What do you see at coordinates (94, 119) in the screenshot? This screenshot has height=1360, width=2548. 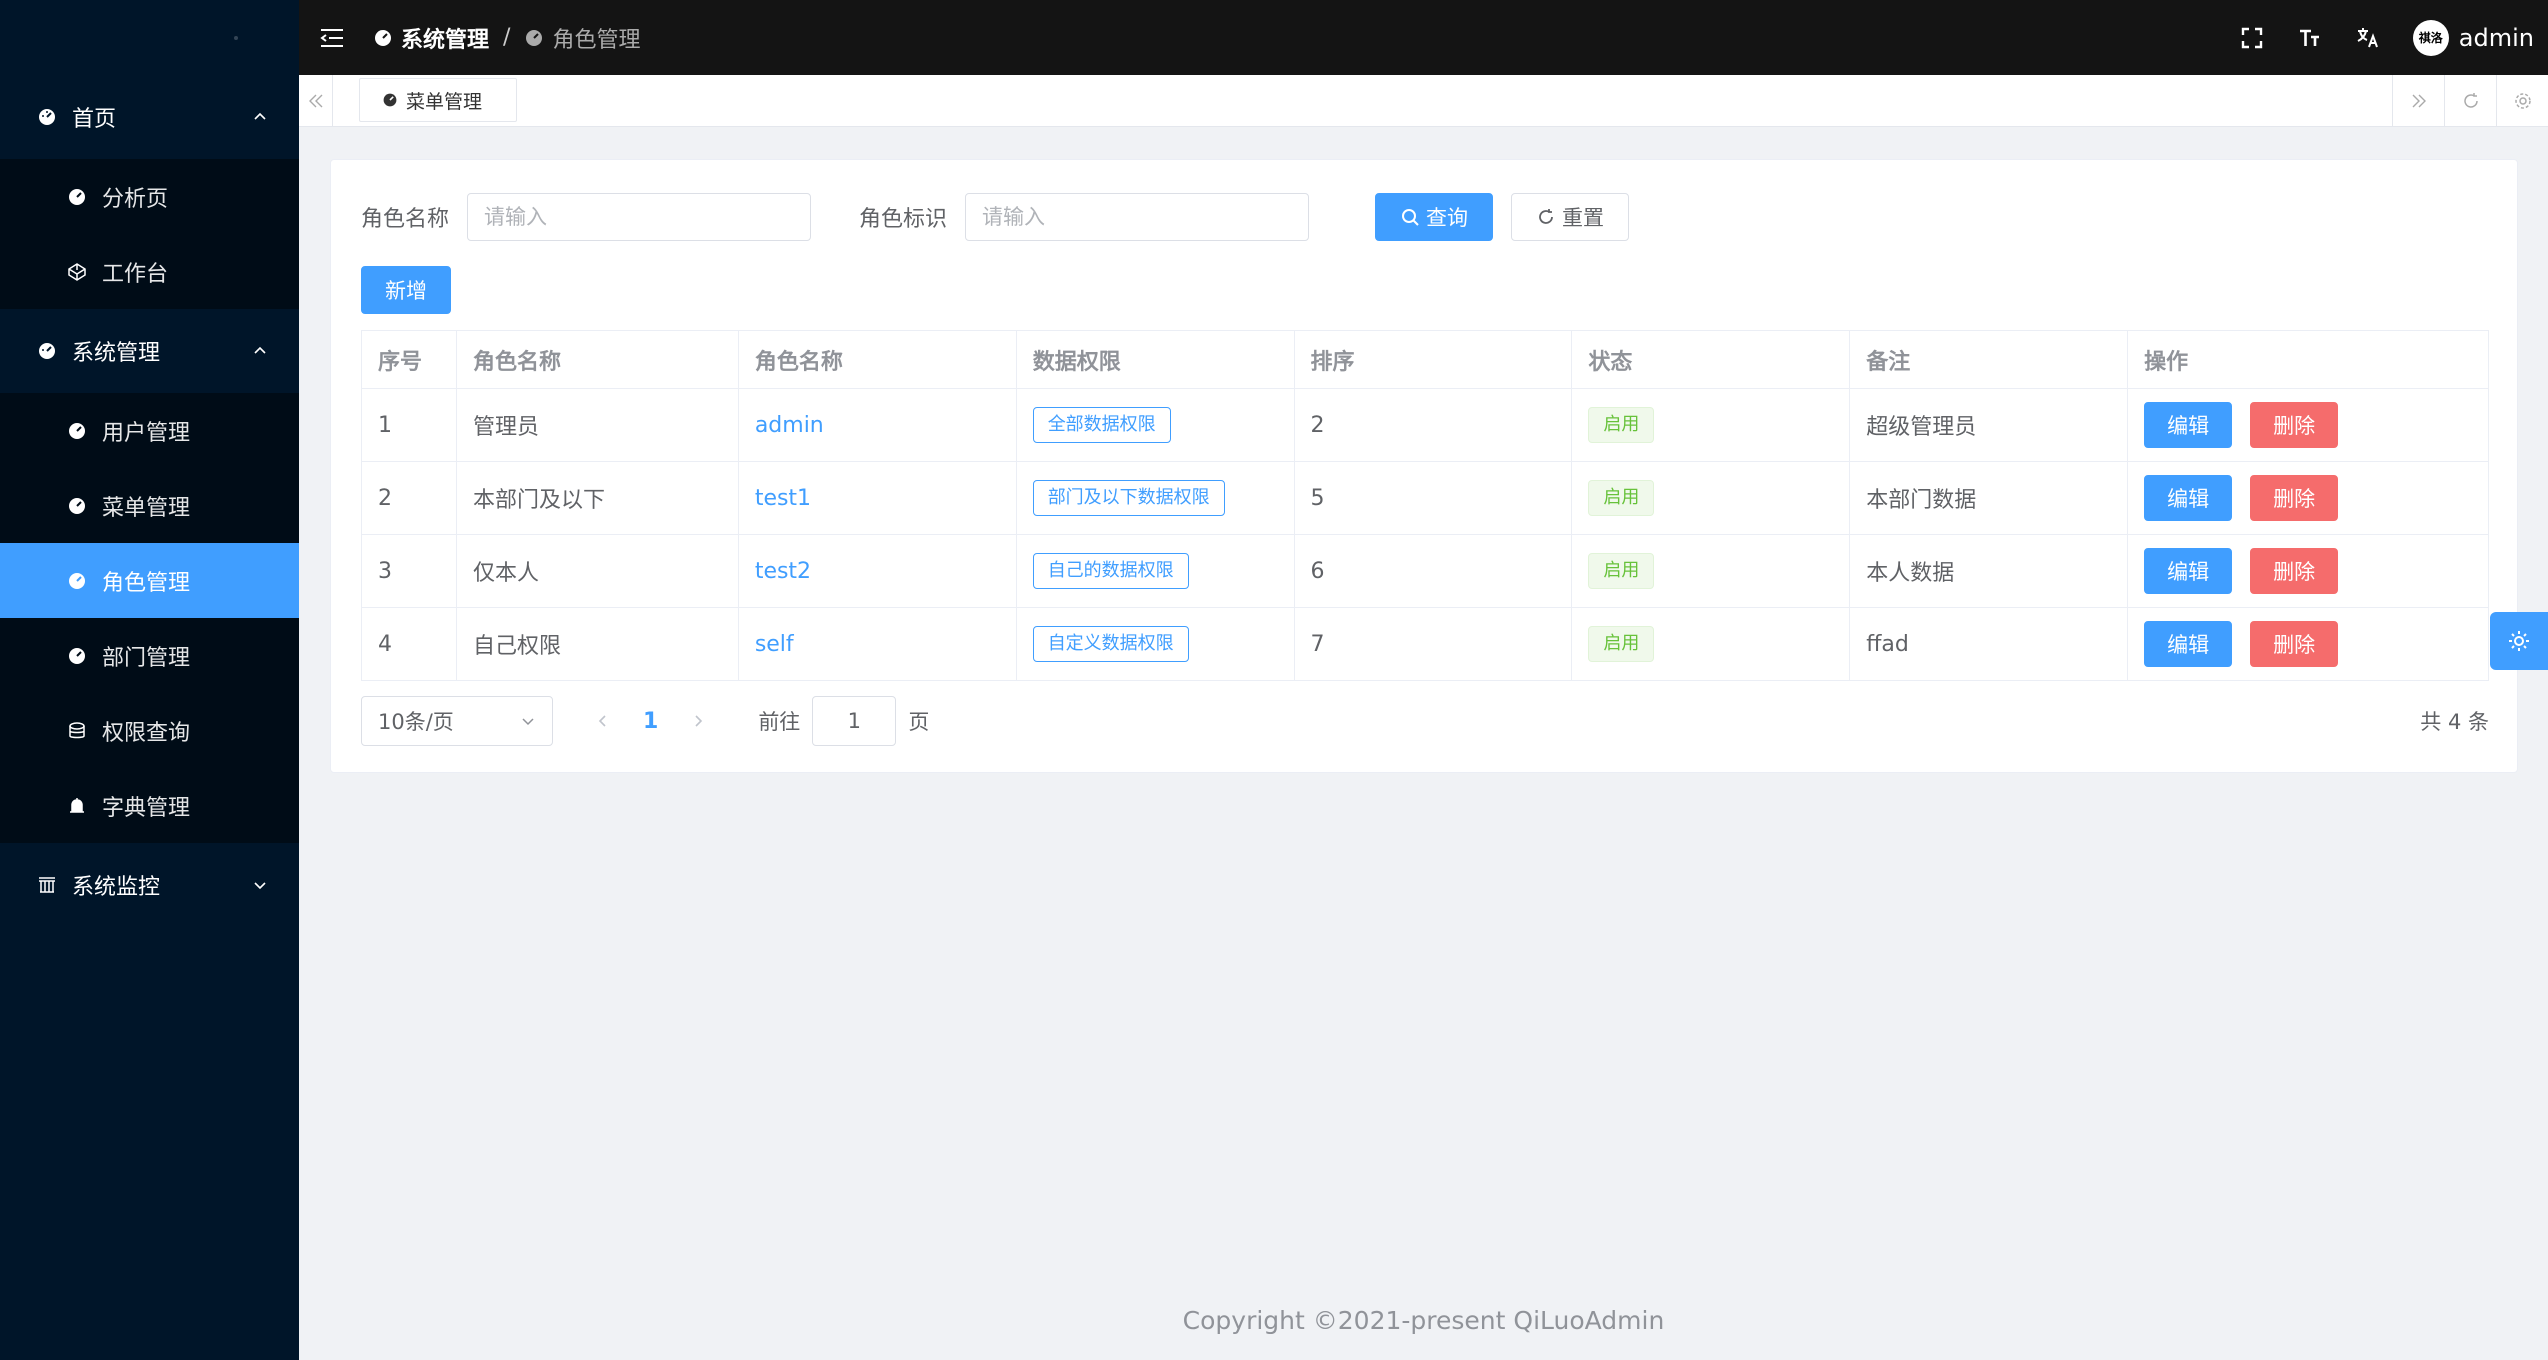 I see `sidebar-item-label: 首页` at bounding box center [94, 119].